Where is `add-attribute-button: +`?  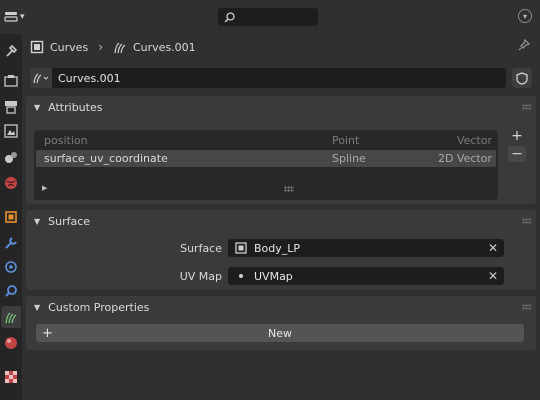
add-attribute-button: + is located at coordinates (517, 136).